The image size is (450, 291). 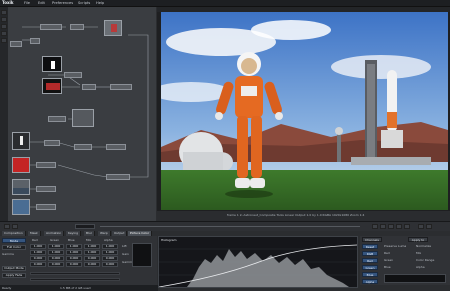 I want to click on gamma-label: Gamma, so click(x=8, y=254).